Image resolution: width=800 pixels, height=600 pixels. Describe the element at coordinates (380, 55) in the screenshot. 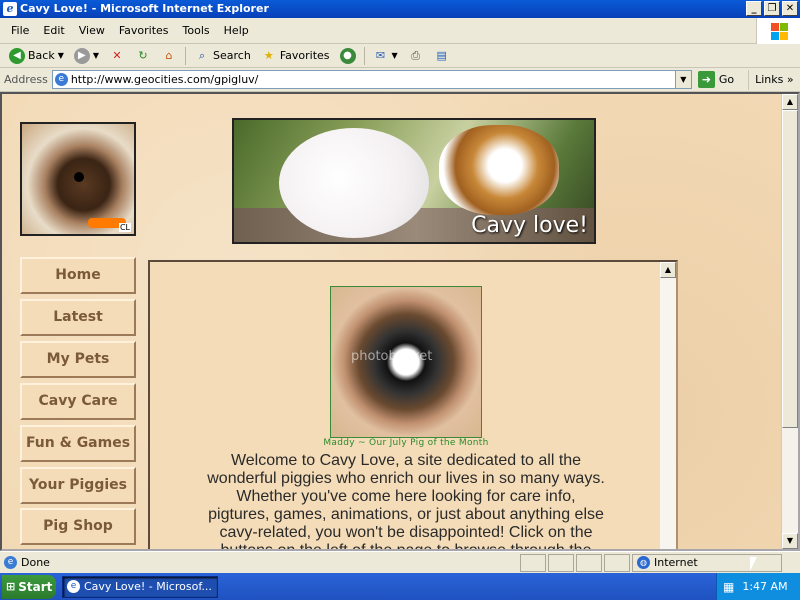

I see `mail-icon: ✉` at that location.